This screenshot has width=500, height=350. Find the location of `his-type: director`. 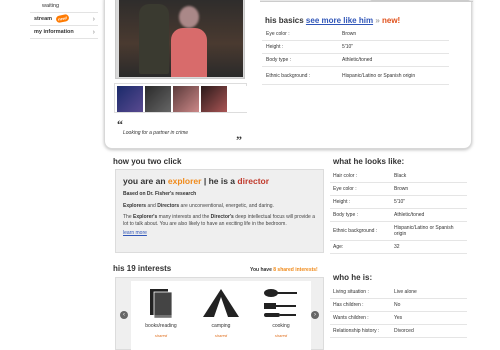

his-type: director is located at coordinates (253, 181).